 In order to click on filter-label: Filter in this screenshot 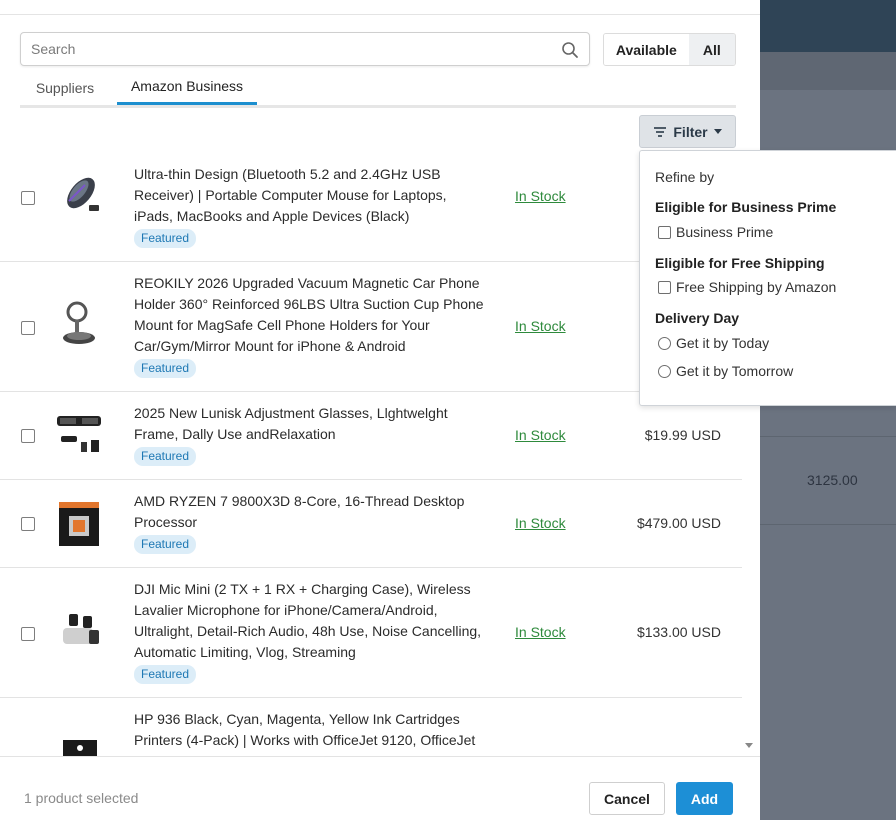, I will do `click(690, 131)`.